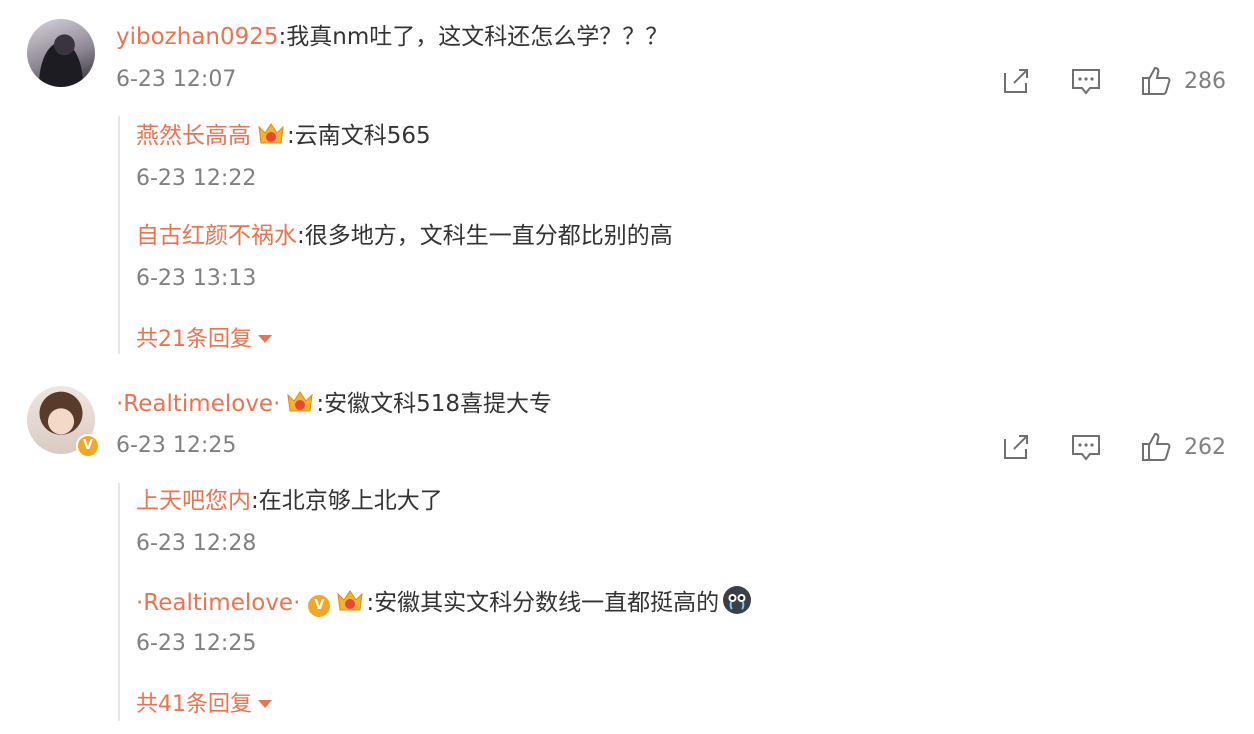 The image size is (1254, 734). What do you see at coordinates (176, 445) in the screenshot?
I see `comment-time: 6-23 12:25` at bounding box center [176, 445].